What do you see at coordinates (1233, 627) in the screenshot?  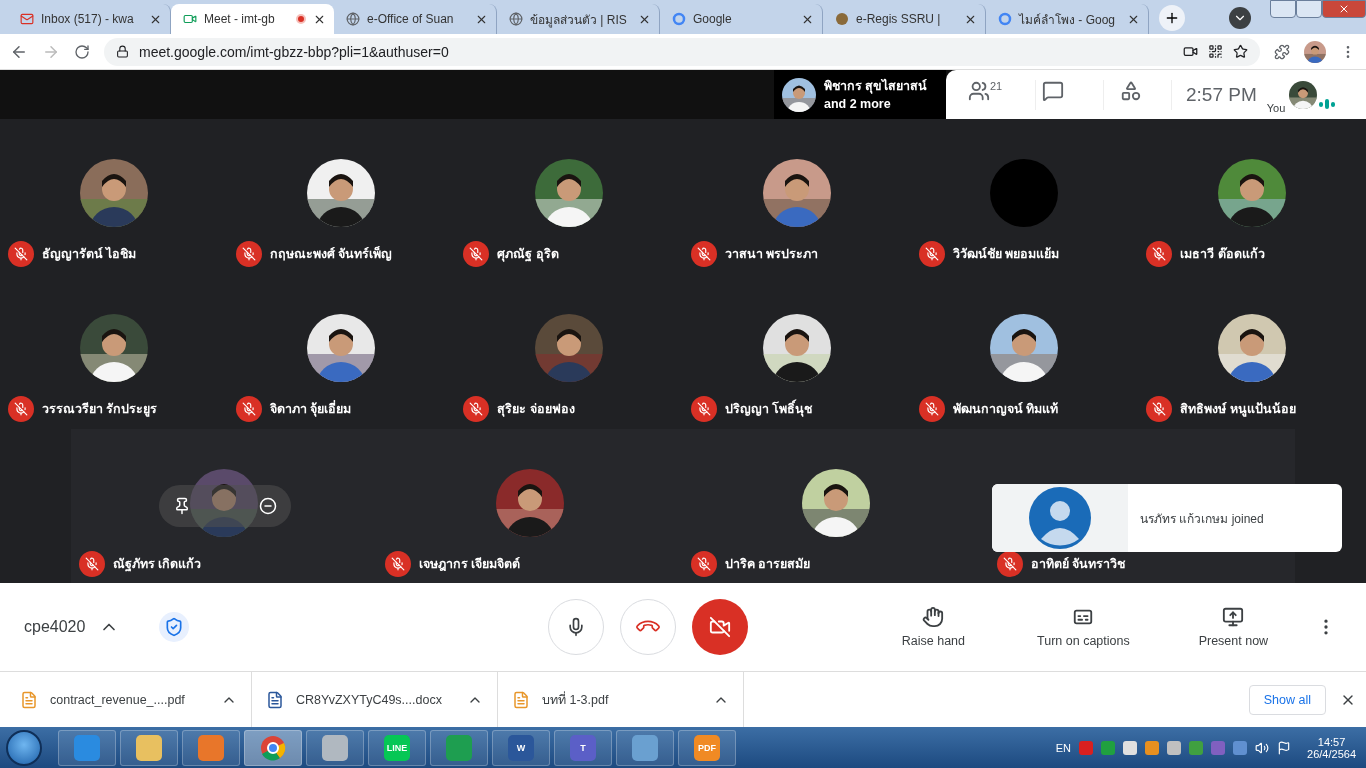 I see `meeting-action-button: Present now` at bounding box center [1233, 627].